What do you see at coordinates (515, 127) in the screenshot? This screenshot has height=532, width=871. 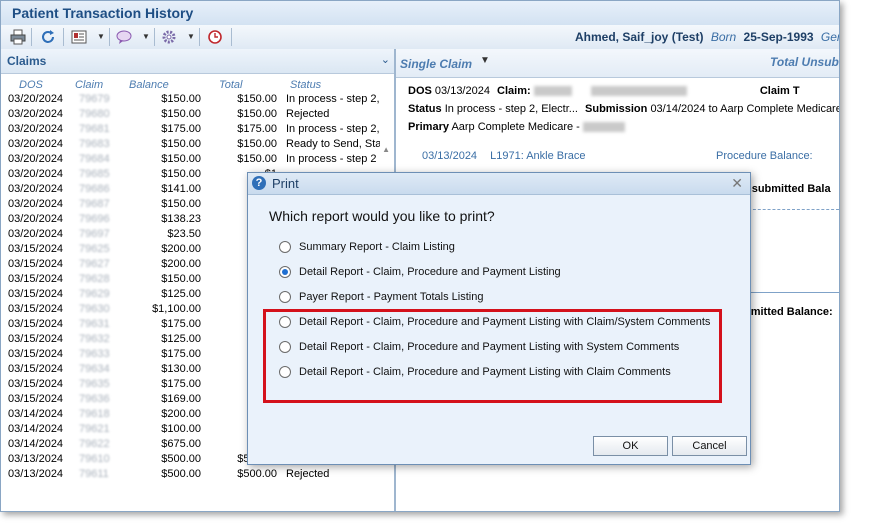 I see `primary-value: Aarp Complete Medicare -` at bounding box center [515, 127].